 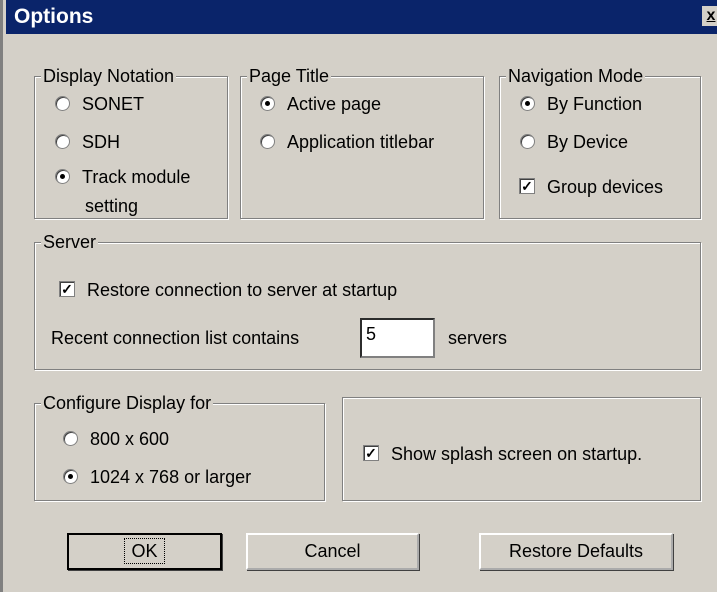 I want to click on radio-800x600: 800 x 600, so click(x=116, y=439).